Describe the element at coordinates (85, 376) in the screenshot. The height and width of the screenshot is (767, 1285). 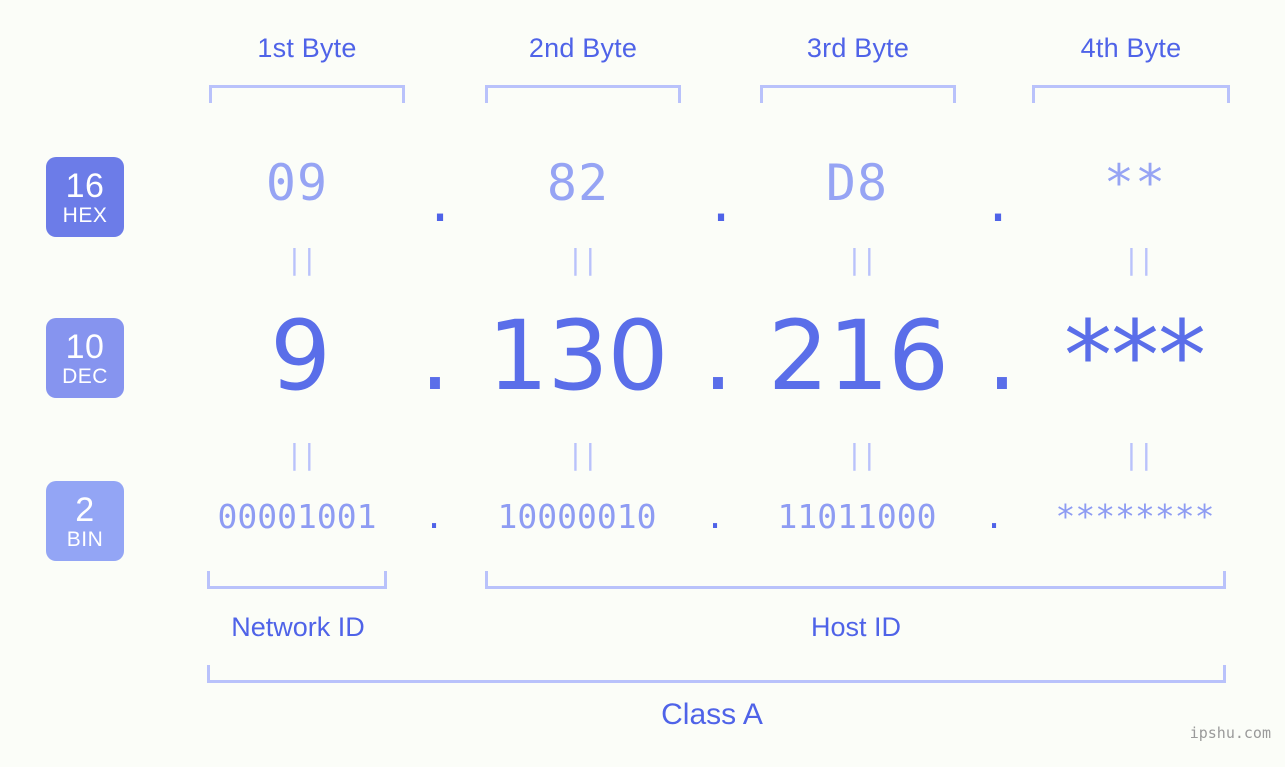
I see `base-badge-dec-abbr: DEC` at that location.